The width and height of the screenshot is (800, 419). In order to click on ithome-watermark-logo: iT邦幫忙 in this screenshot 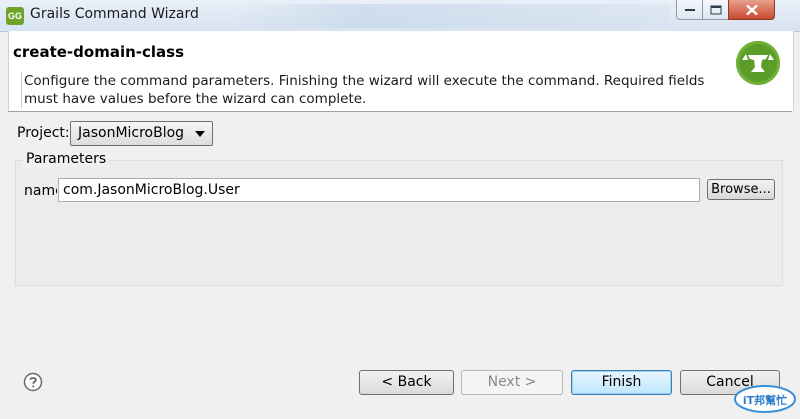, I will do `click(765, 399)`.